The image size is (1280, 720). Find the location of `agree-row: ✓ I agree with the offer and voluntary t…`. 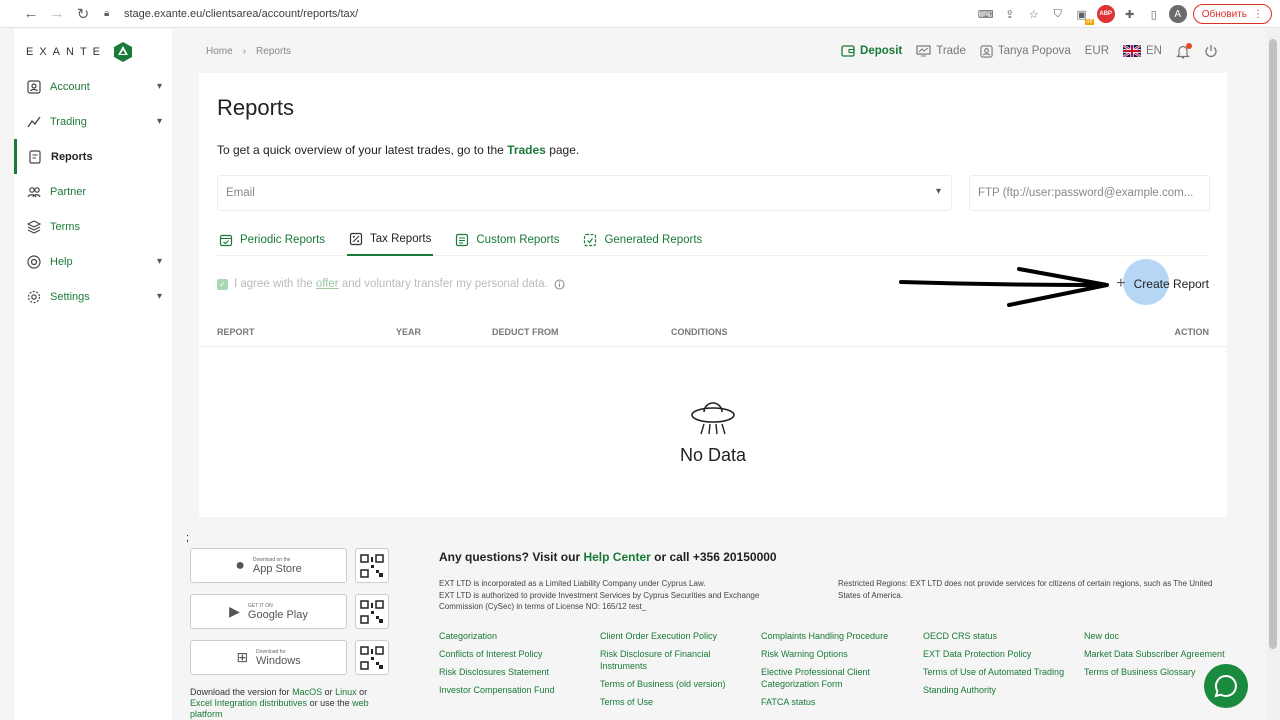

agree-row: ✓ I agree with the offer and voluntary t… is located at coordinates (391, 284).